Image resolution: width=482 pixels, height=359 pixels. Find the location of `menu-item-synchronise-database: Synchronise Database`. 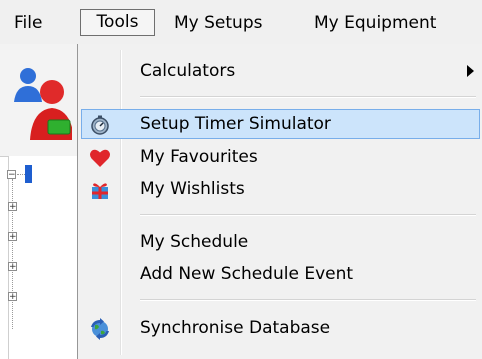

menu-item-synchronise-database: Synchronise Database is located at coordinates (280, 328).